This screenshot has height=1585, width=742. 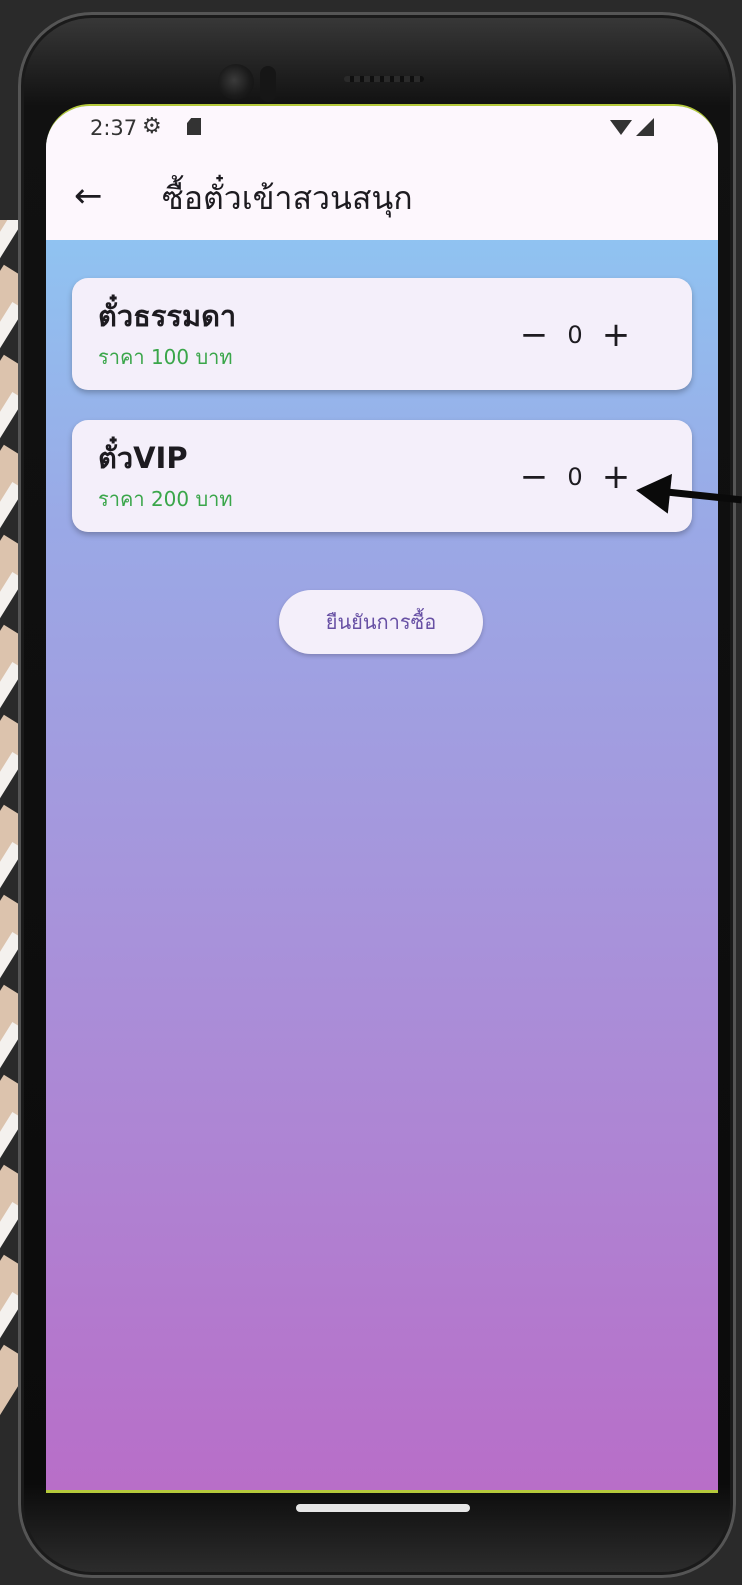 I want to click on app-bar: ← ซื้อตั๋วเข้าสวนสนุก, so click(x=382, y=199).